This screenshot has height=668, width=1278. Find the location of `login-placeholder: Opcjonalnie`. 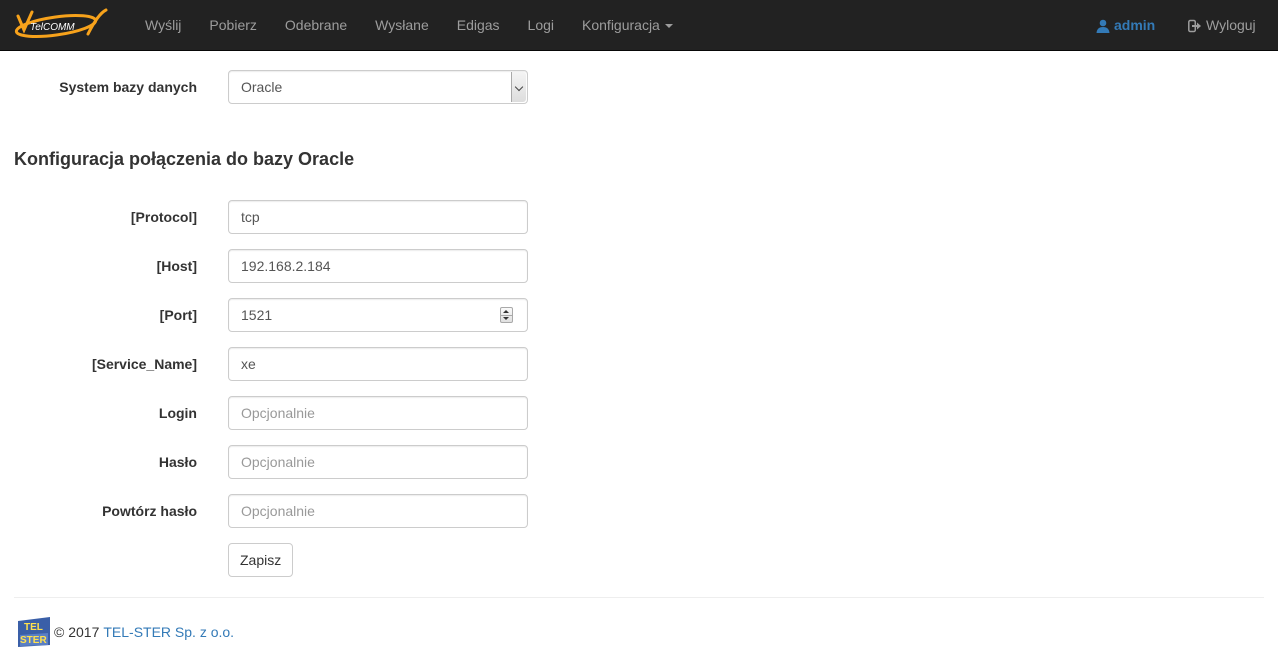

login-placeholder: Opcjonalnie is located at coordinates (278, 413).